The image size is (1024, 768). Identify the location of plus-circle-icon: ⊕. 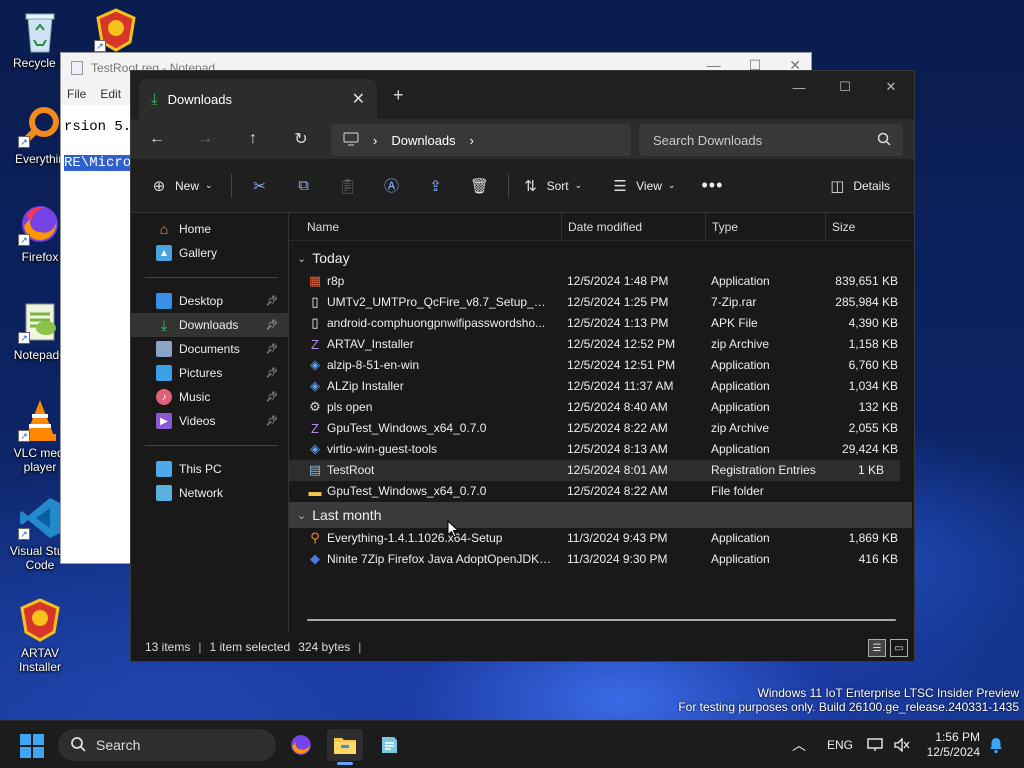
(159, 186).